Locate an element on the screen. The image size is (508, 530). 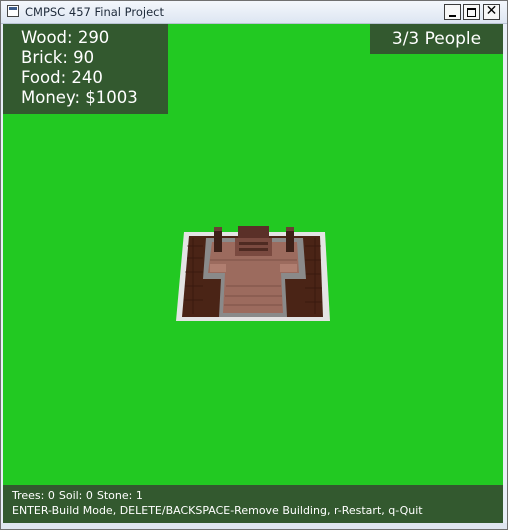
stone-count: Stone: 1 is located at coordinates (119, 495).